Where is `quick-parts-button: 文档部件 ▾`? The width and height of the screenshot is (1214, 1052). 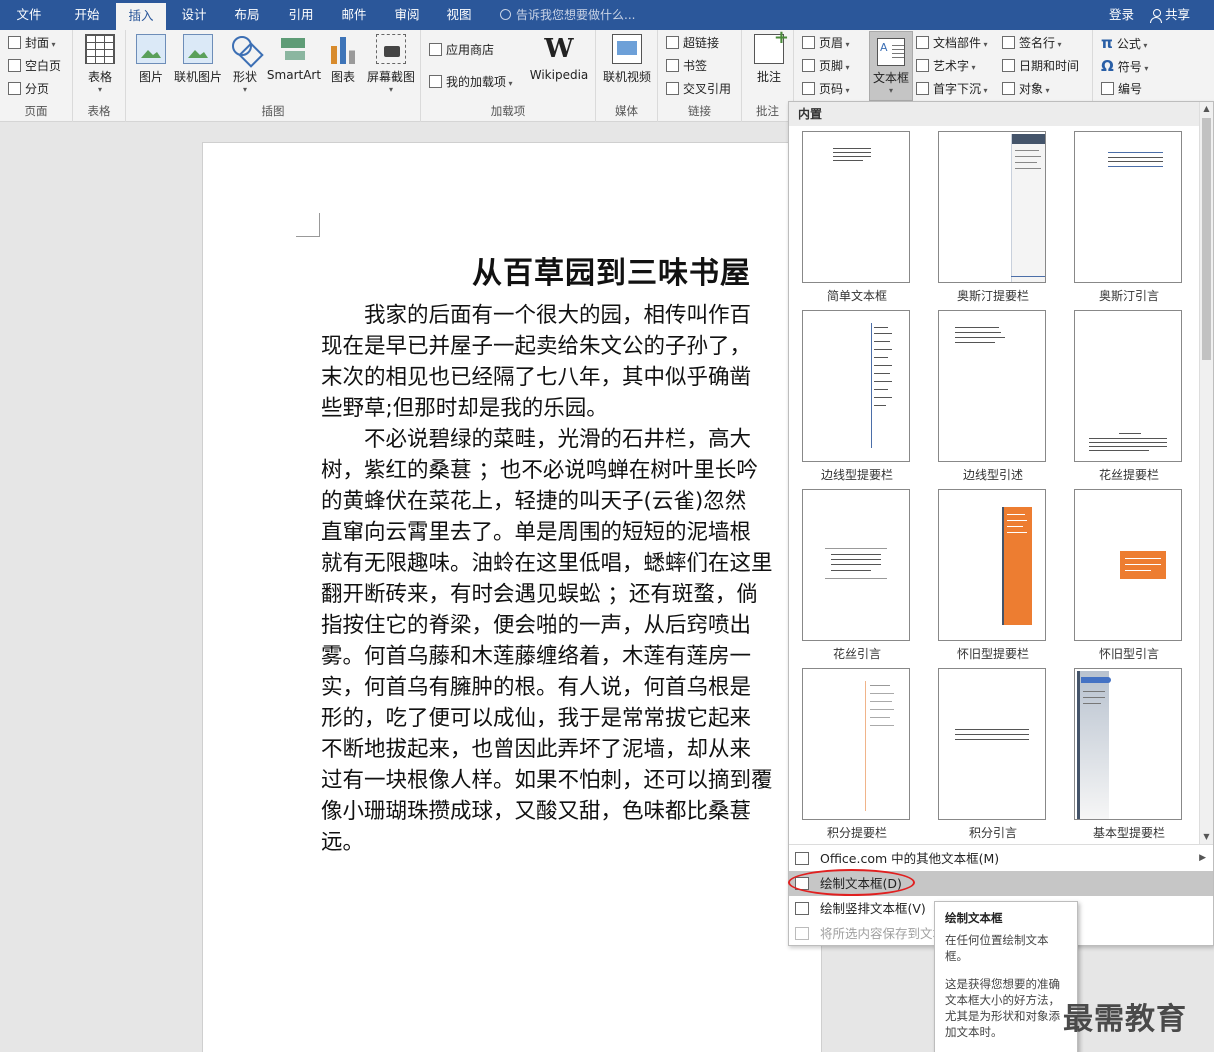
quick-parts-button: 文档部件 ▾ is located at coordinates (952, 43).